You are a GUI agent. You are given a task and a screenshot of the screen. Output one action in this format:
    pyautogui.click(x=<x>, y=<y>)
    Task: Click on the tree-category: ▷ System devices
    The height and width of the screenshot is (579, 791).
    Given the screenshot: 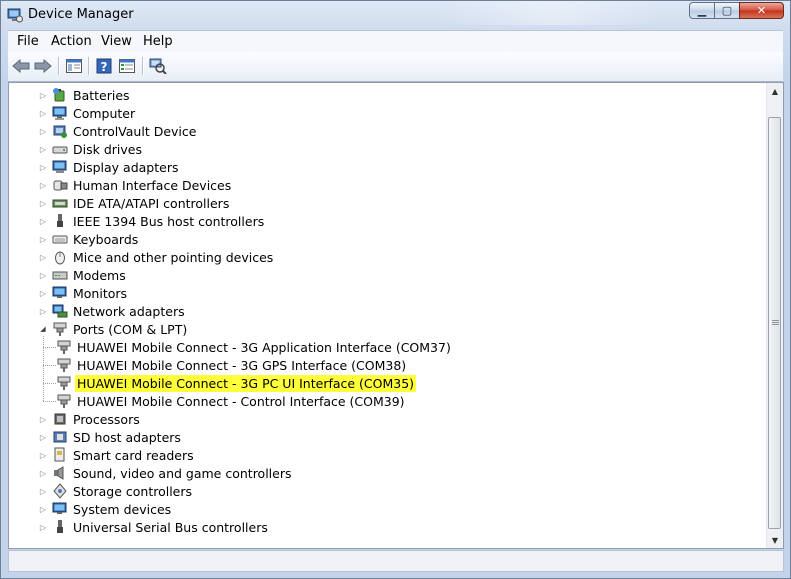 What is the action you would take?
    pyautogui.click(x=105, y=509)
    